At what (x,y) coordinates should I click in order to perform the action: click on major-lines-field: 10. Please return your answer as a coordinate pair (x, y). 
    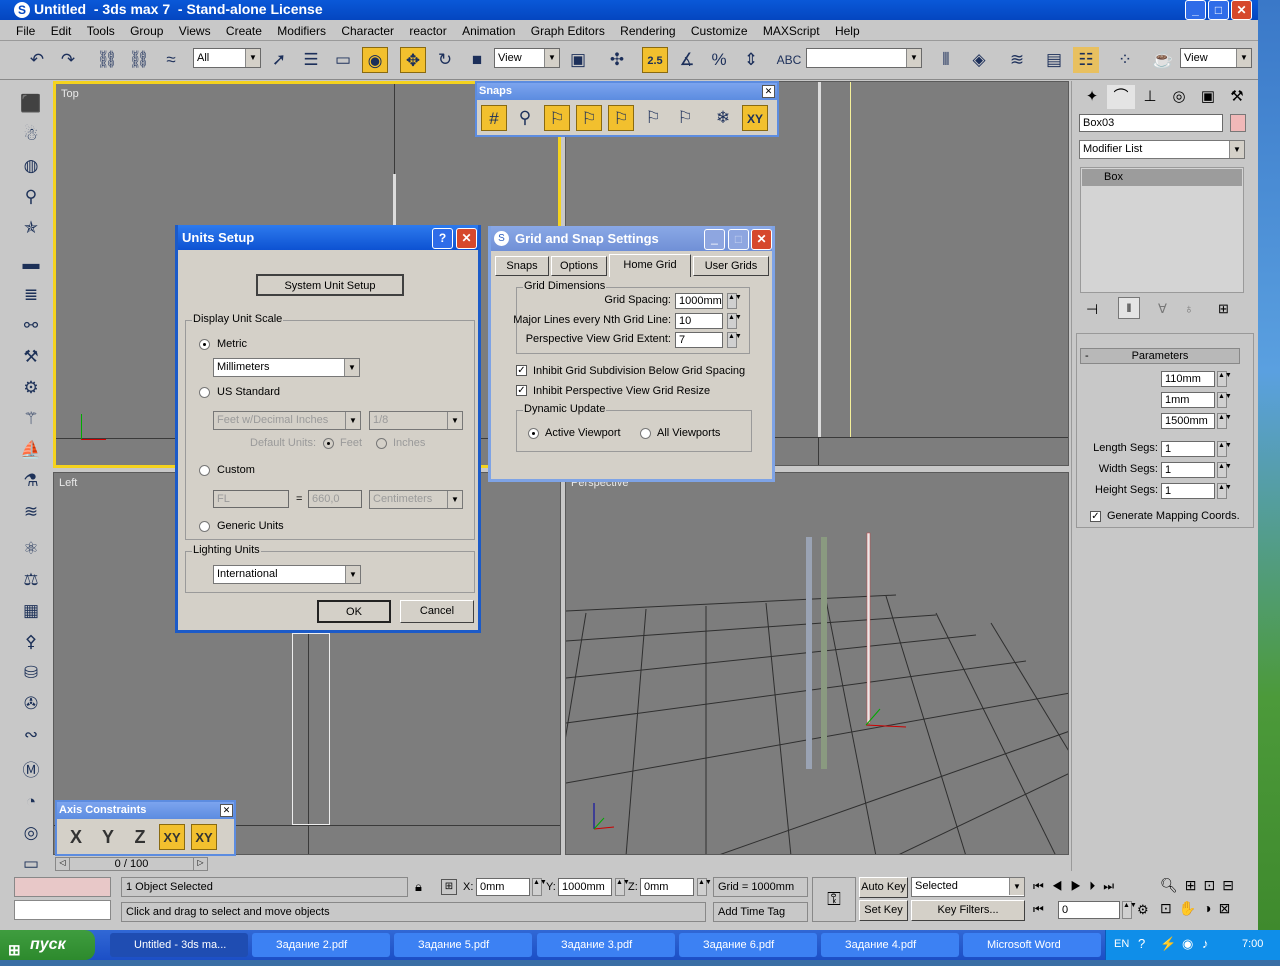
    Looking at the image, I should click on (699, 321).